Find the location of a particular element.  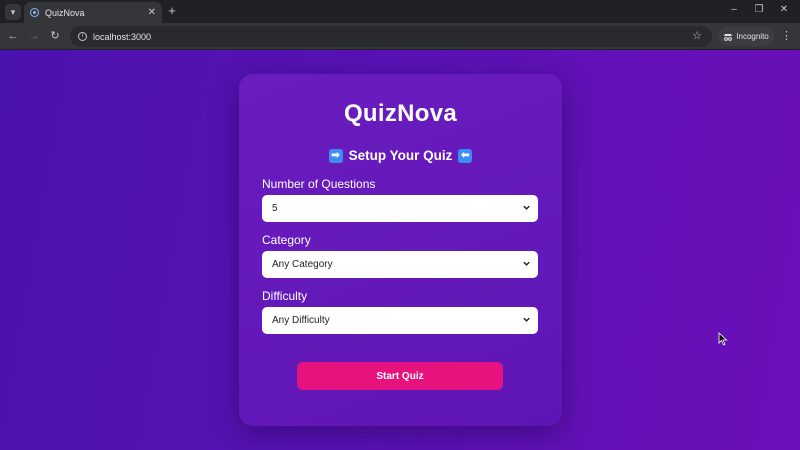

incognito-badge: Incognito is located at coordinates (746, 36).